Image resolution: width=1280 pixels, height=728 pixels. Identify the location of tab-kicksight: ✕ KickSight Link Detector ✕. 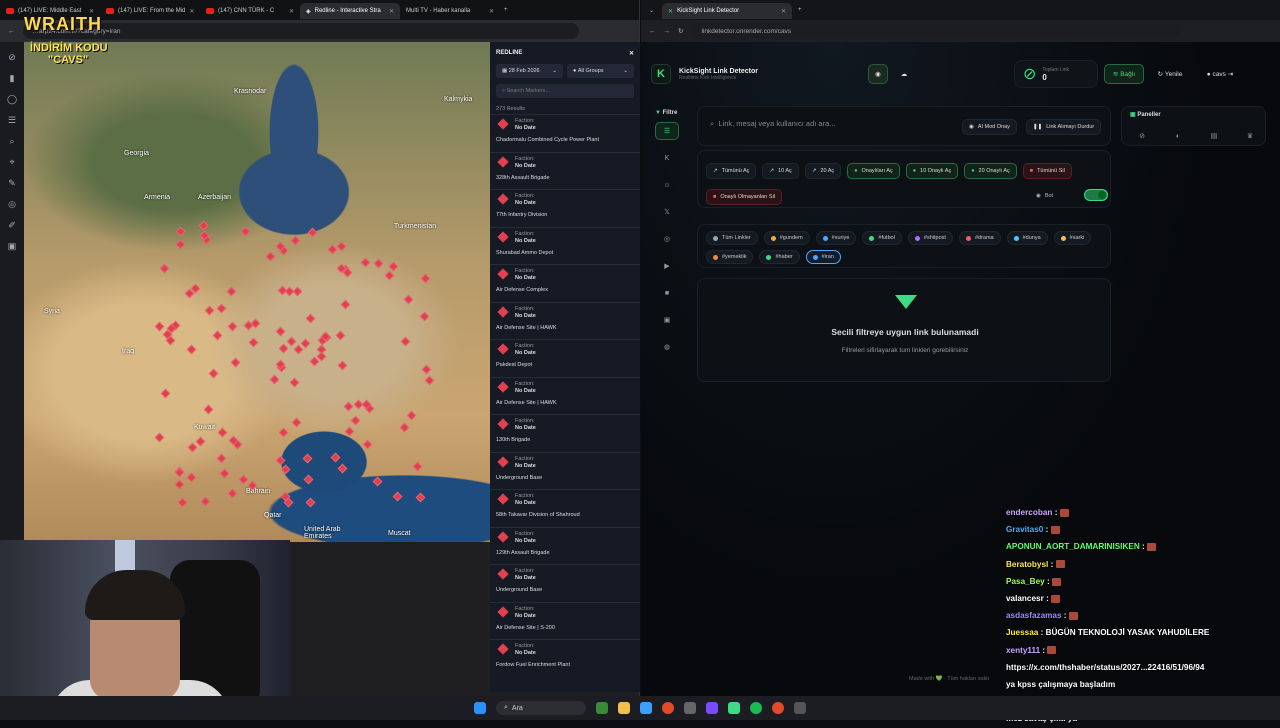
(727, 11).